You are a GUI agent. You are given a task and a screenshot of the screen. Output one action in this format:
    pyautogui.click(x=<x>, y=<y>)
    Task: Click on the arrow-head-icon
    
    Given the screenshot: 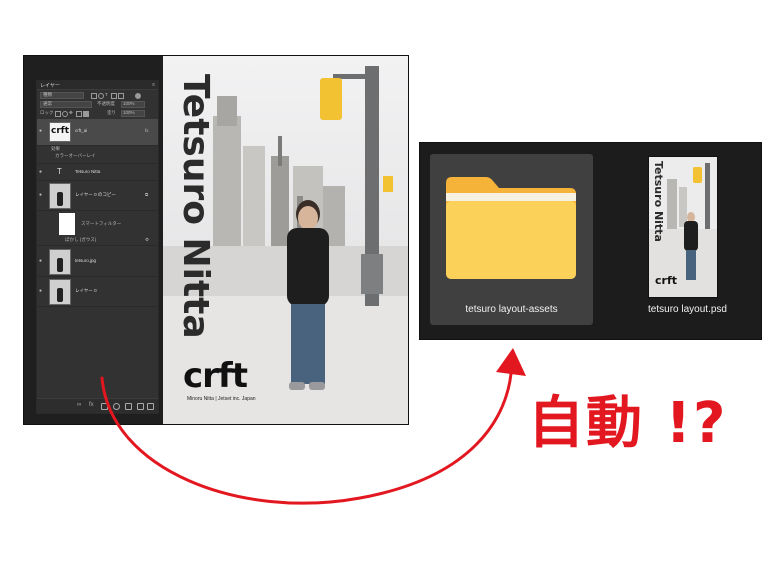 What is the action you would take?
    pyautogui.click(x=511, y=362)
    